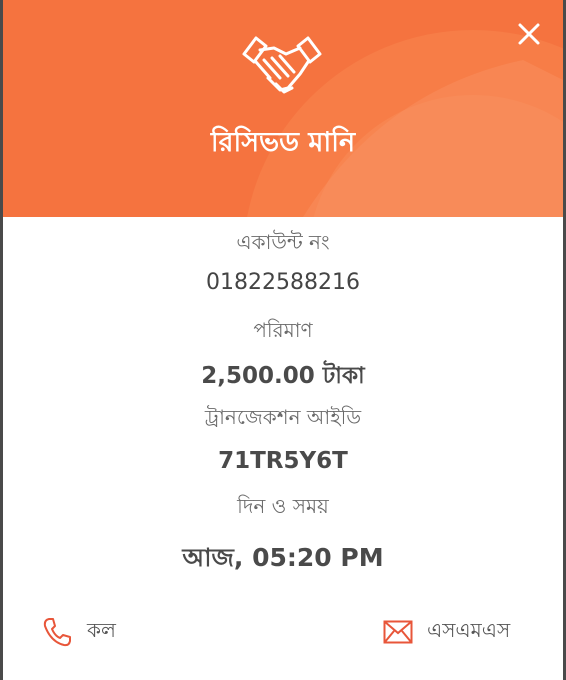 The width and height of the screenshot is (566, 680). Describe the element at coordinates (283, 142) in the screenshot. I see `dialog-title: রিসিভড মানি` at that location.